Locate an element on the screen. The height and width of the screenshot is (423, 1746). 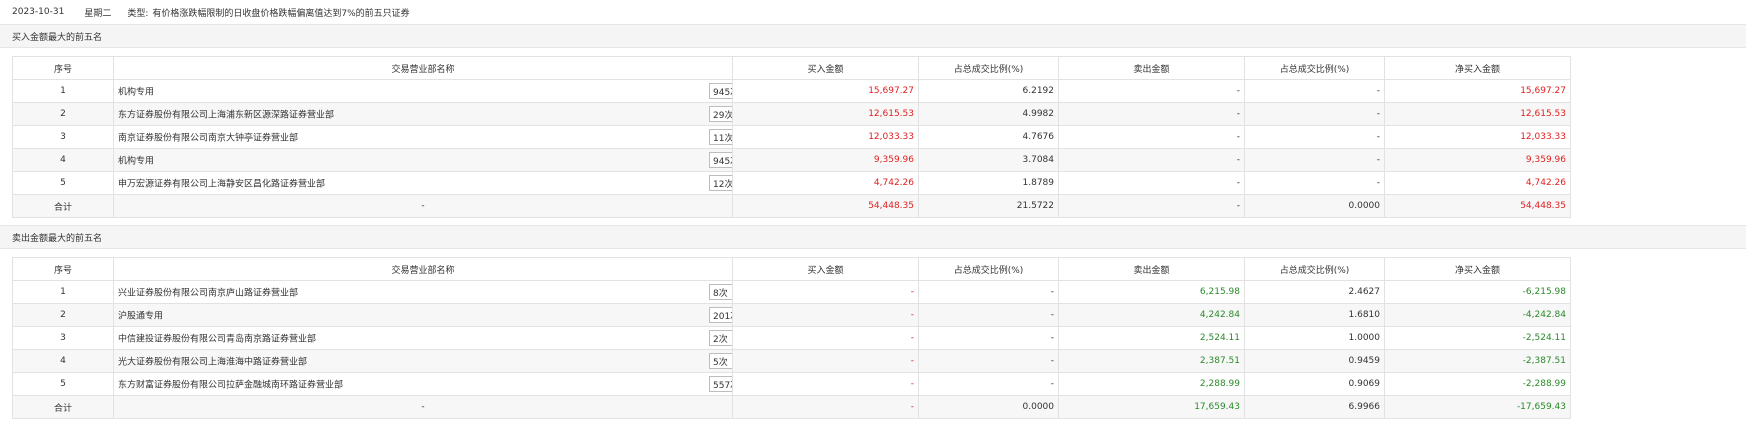
total-buy-ratio: 21.5722 is located at coordinates (988, 206).